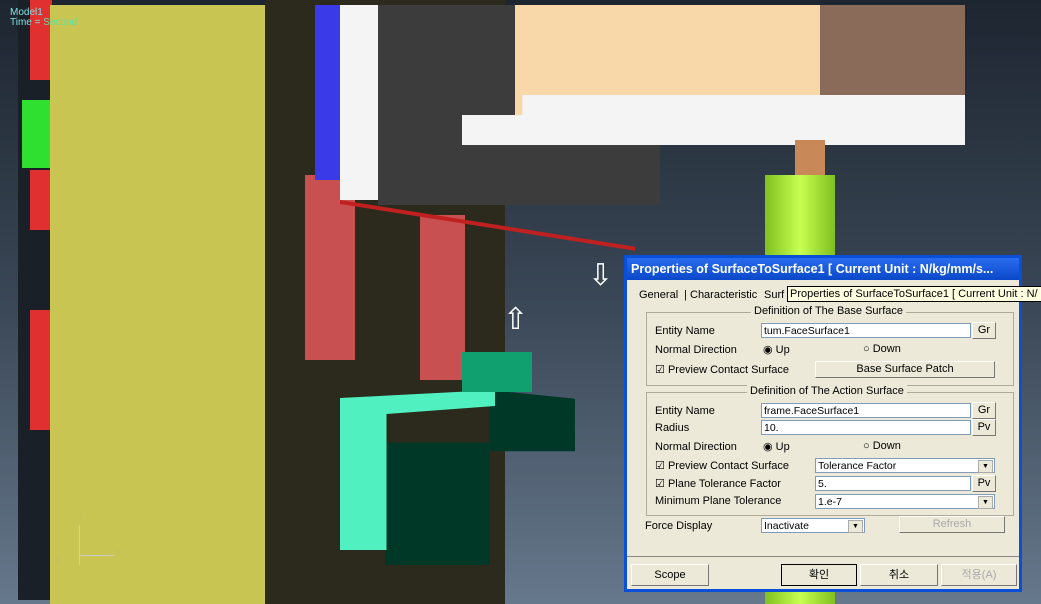  I want to click on up-arrow-icon: ⇧, so click(516, 319).